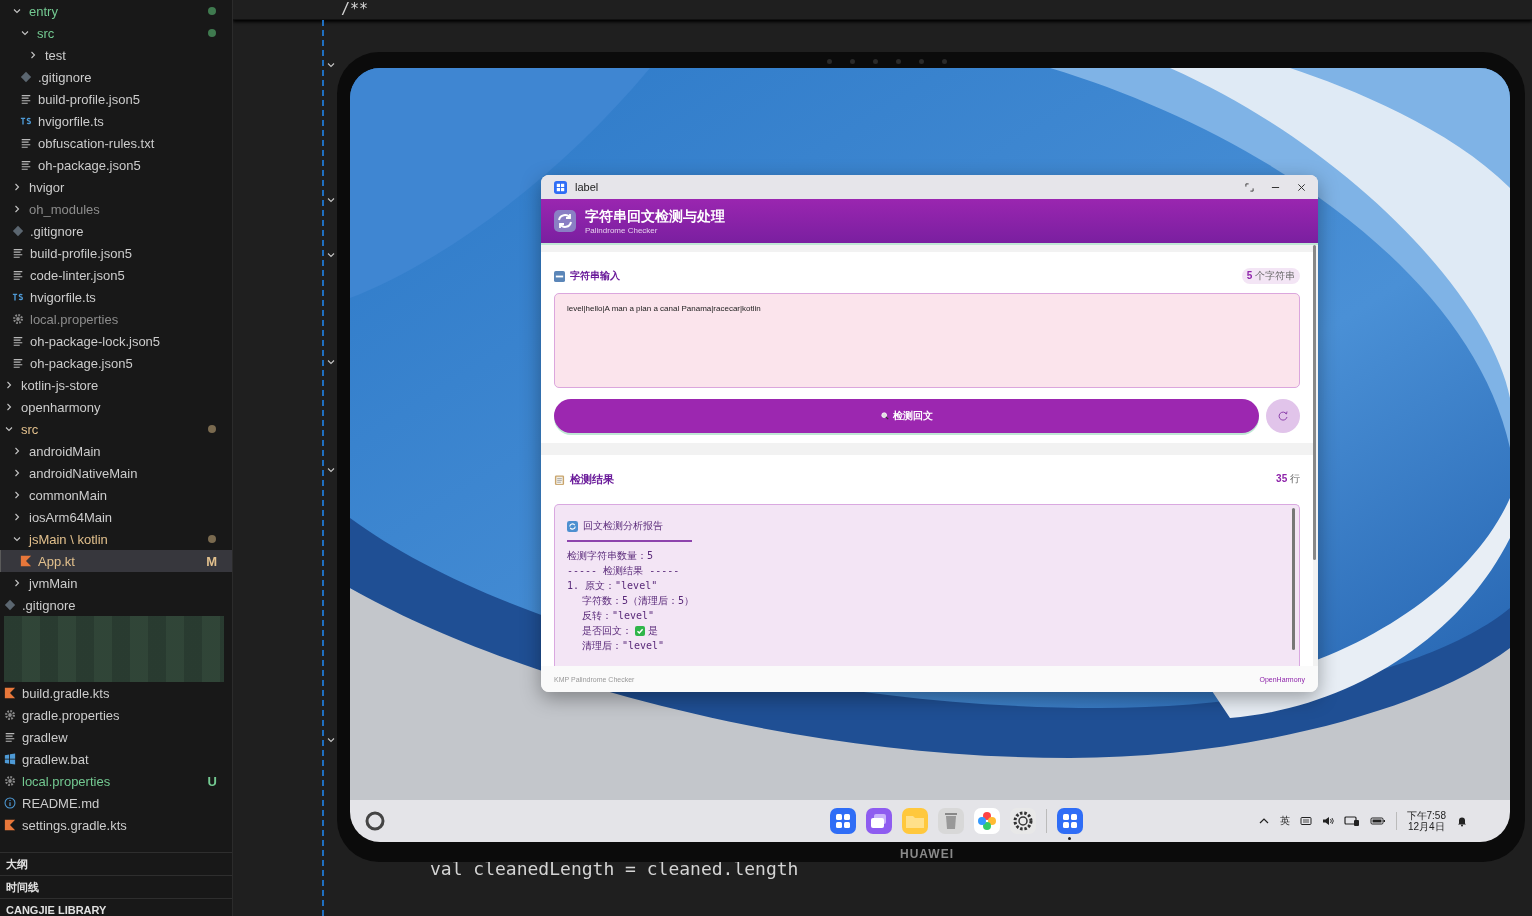 This screenshot has width=1532, height=916. I want to click on search-icon, so click(884, 416).